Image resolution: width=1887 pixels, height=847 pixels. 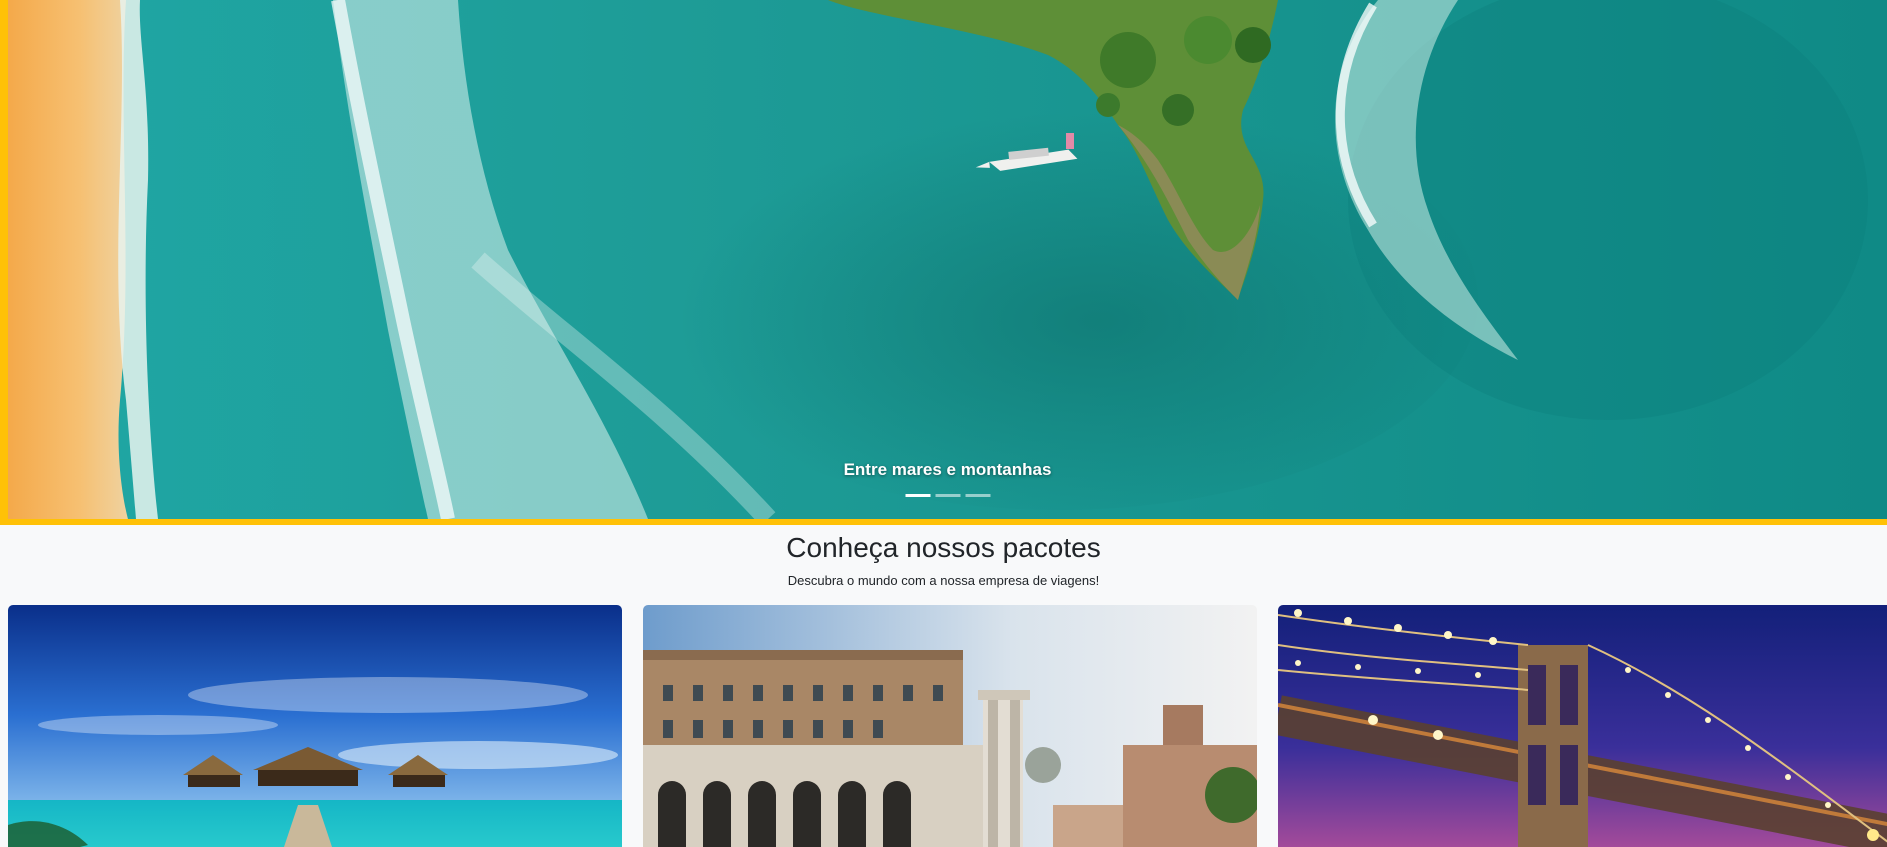 I want to click on carousel-caption: Entre mares e montanhas, so click(x=947, y=469).